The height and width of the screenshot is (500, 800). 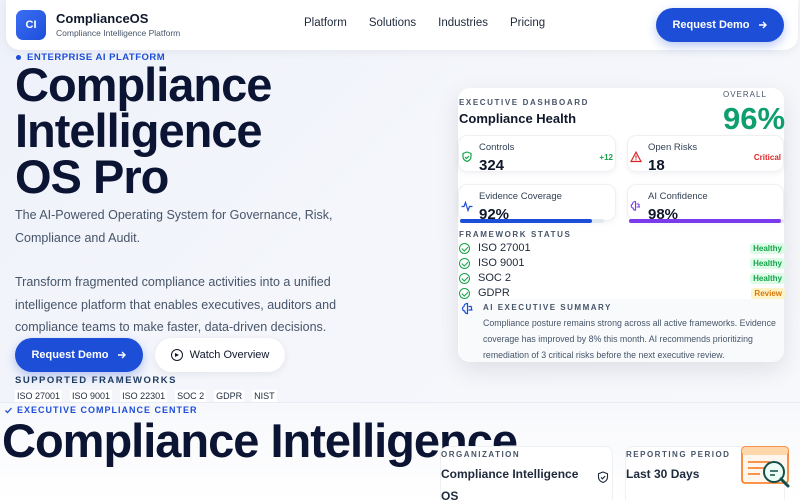 I want to click on hero-request-demo-label: Request Demo, so click(x=70, y=355).